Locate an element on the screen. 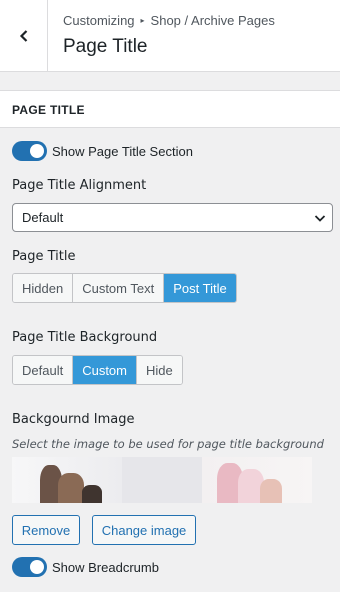 This screenshot has height=592, width=340. show-breadcrumb-row: Show Breadcrumb is located at coordinates (85, 567).